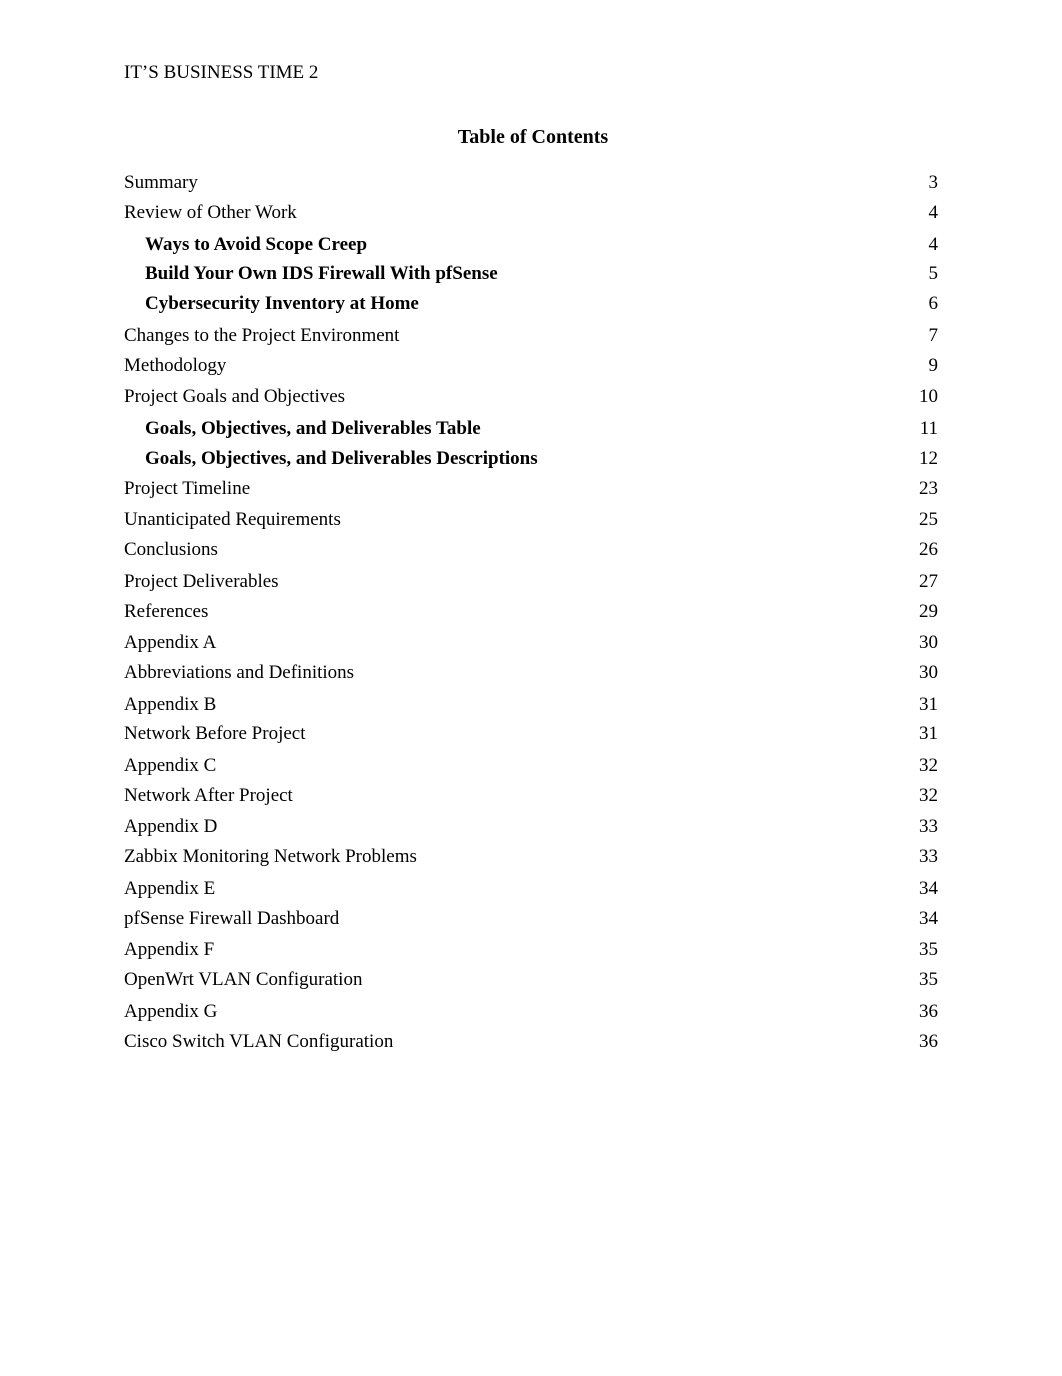 Image resolution: width=1062 pixels, height=1376 pixels. What do you see at coordinates (234, 397) in the screenshot?
I see `toc-entry-label: Project Goals and Objectives` at bounding box center [234, 397].